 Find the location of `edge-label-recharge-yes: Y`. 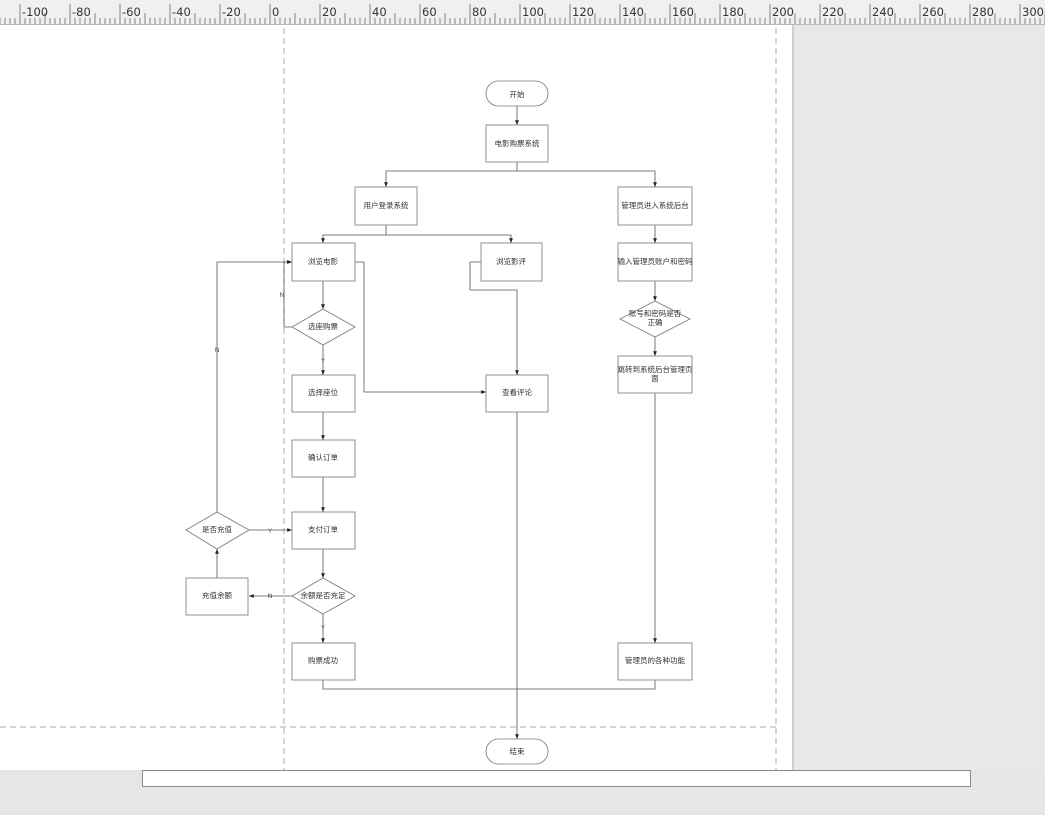

edge-label-recharge-yes: Y is located at coordinates (269, 531).